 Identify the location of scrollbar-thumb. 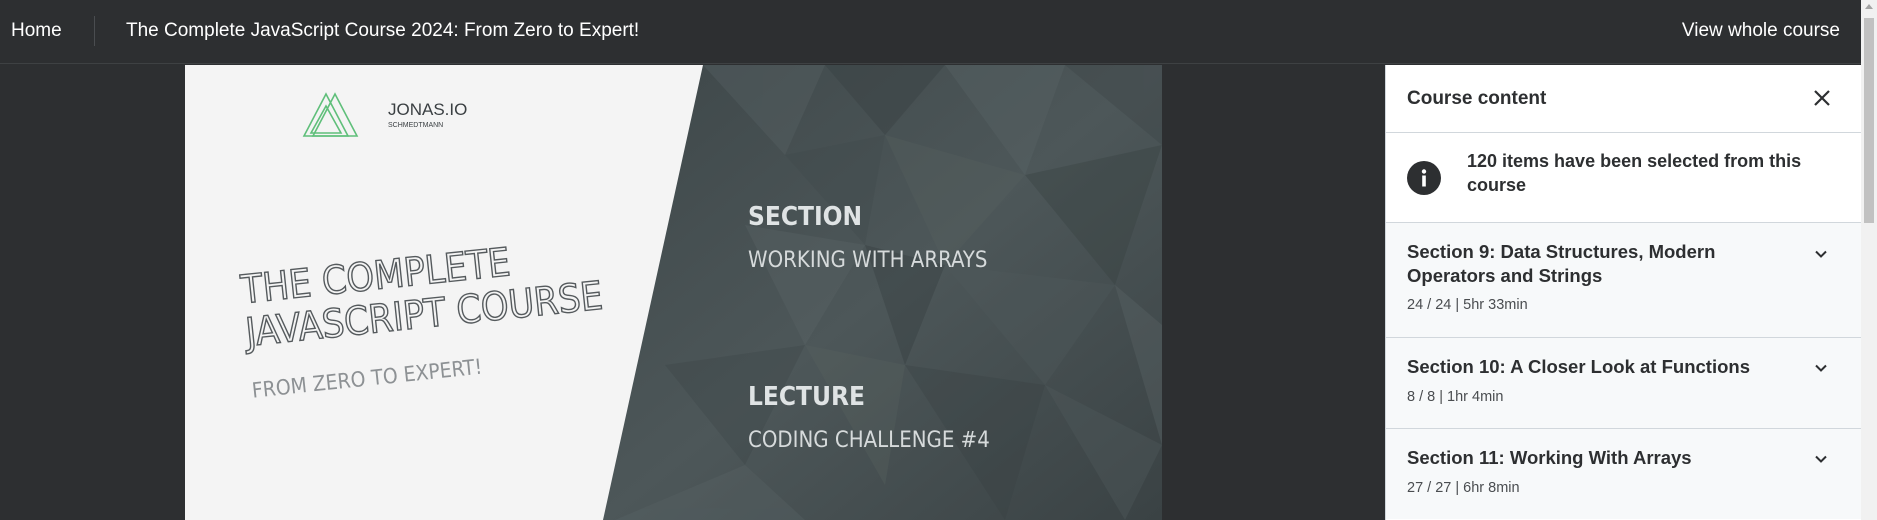
(1869, 120).